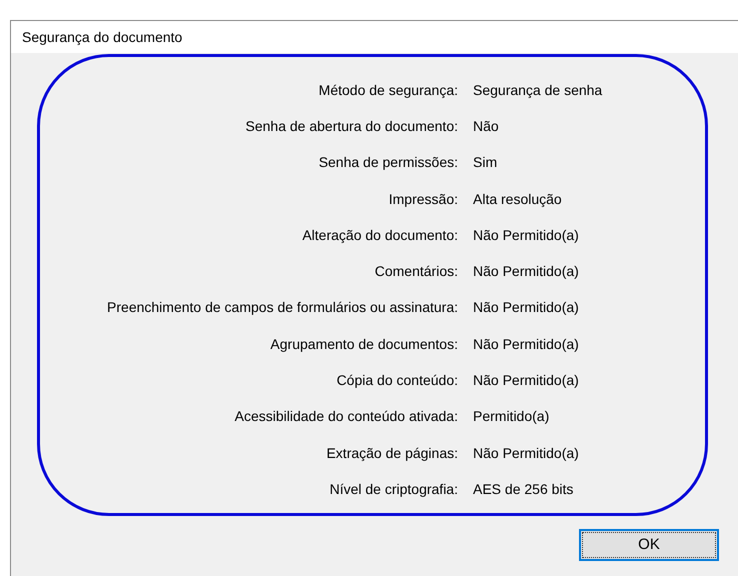  Describe the element at coordinates (282, 307) in the screenshot. I see `field-label: Preenchimento de campos de formulários ou assinatura:` at that location.